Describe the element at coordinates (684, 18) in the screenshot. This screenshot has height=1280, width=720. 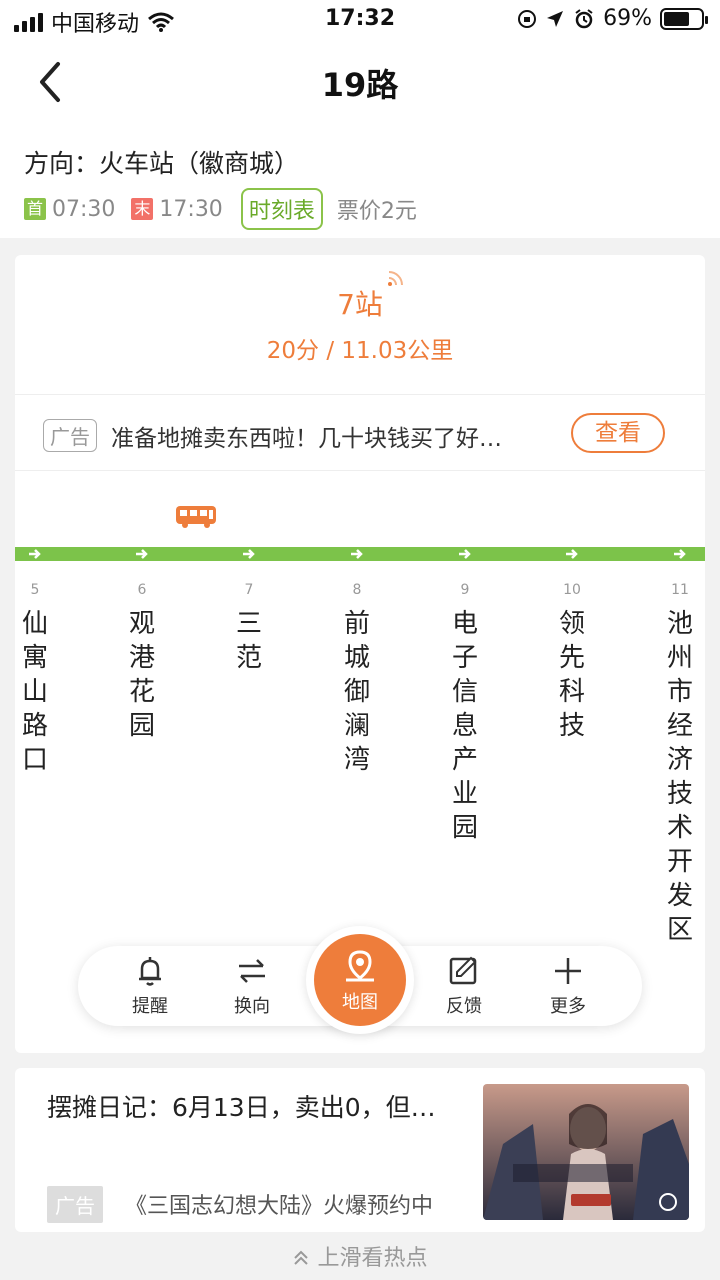
I see `battery-icon` at that location.